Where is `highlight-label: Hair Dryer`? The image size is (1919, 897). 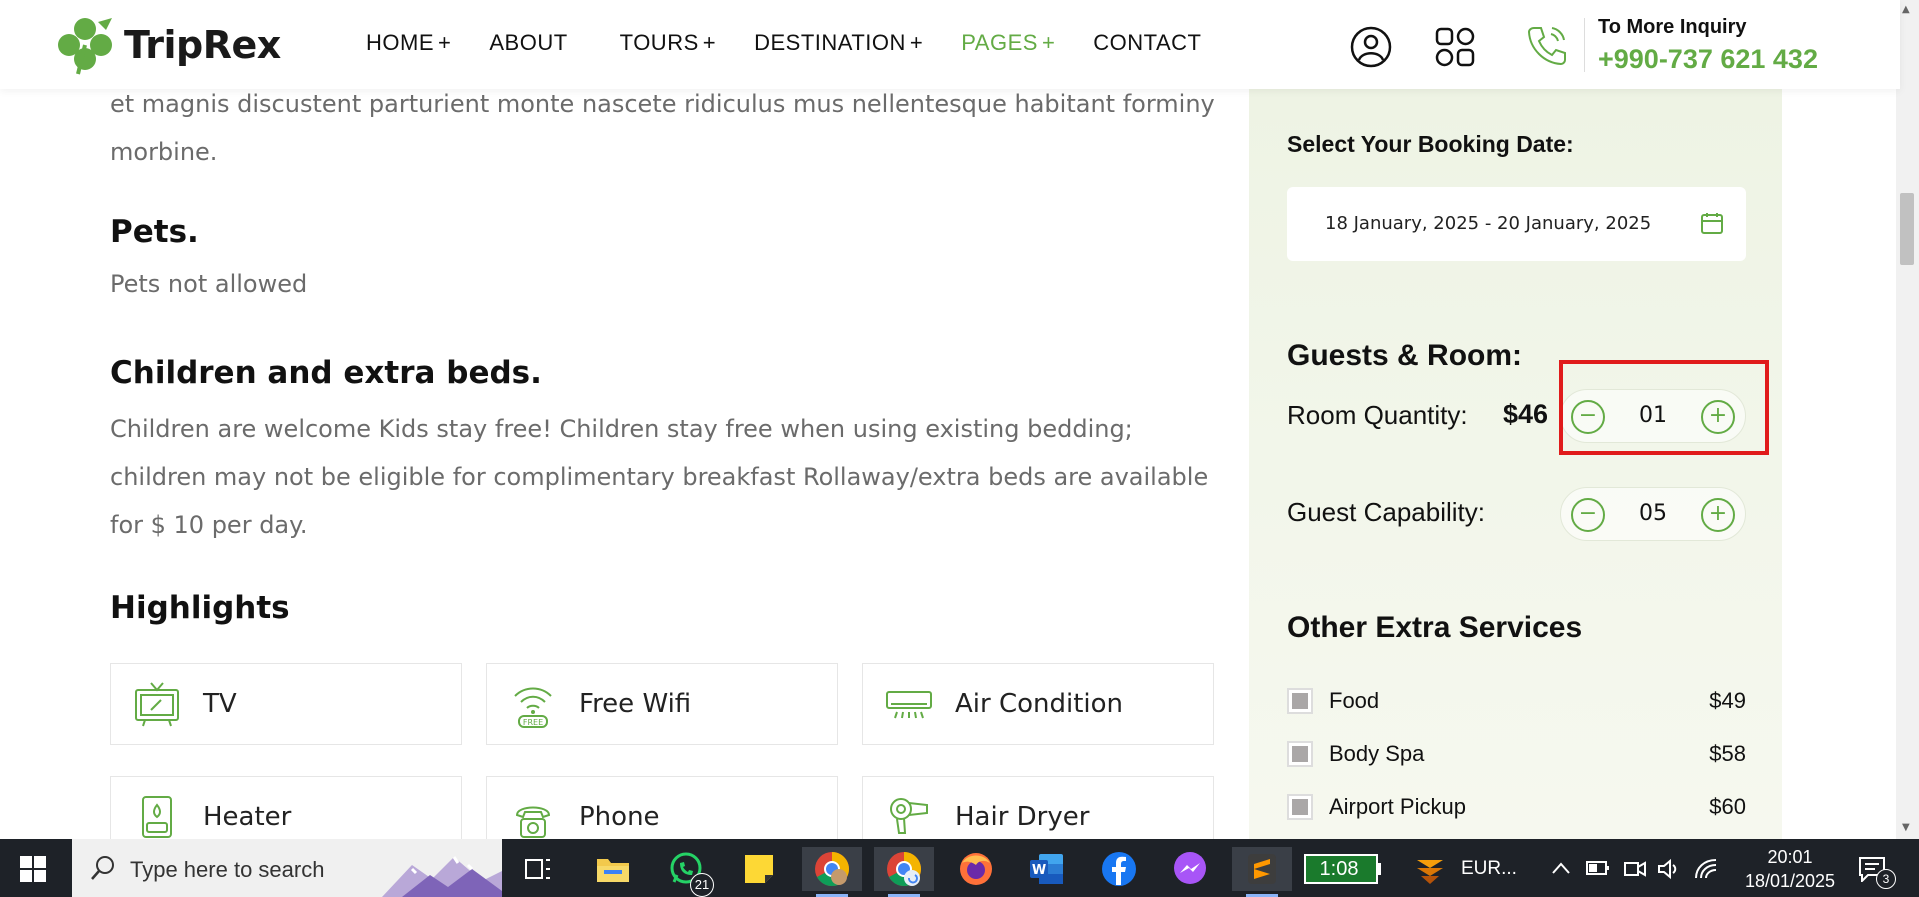 highlight-label: Hair Dryer is located at coordinates (1022, 817).